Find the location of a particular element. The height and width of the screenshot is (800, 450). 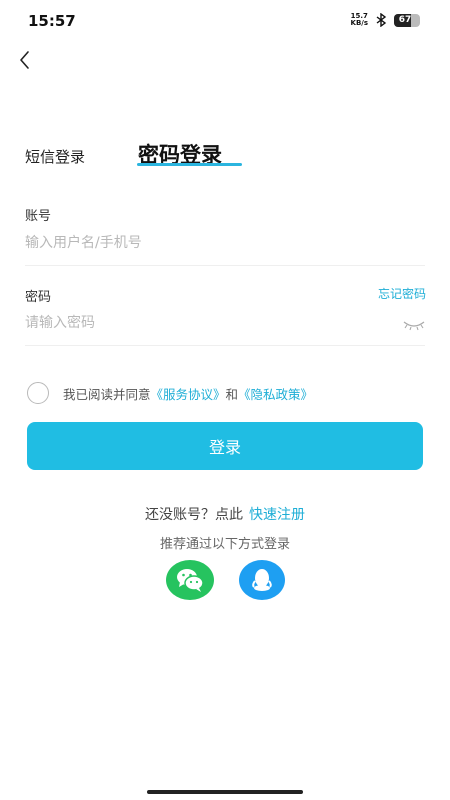

home-indicator is located at coordinates (225, 792).